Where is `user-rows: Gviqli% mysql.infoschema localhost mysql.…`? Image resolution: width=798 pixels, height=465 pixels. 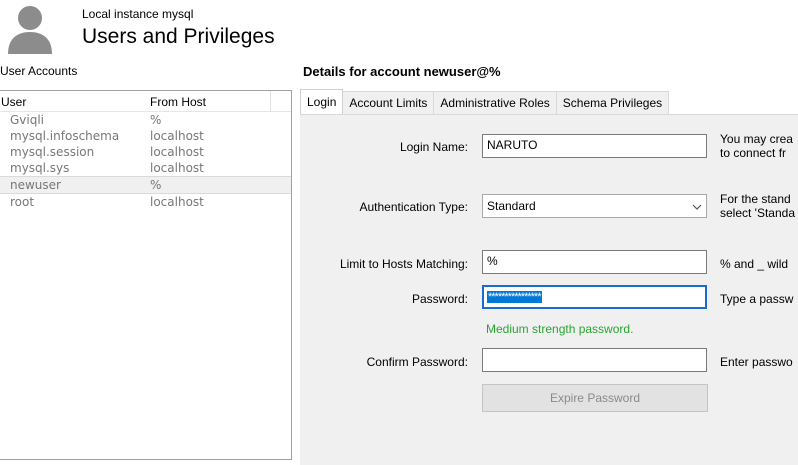
user-rows: Gviqli% mysql.infoschema localhost mysql.… is located at coordinates (145, 161).